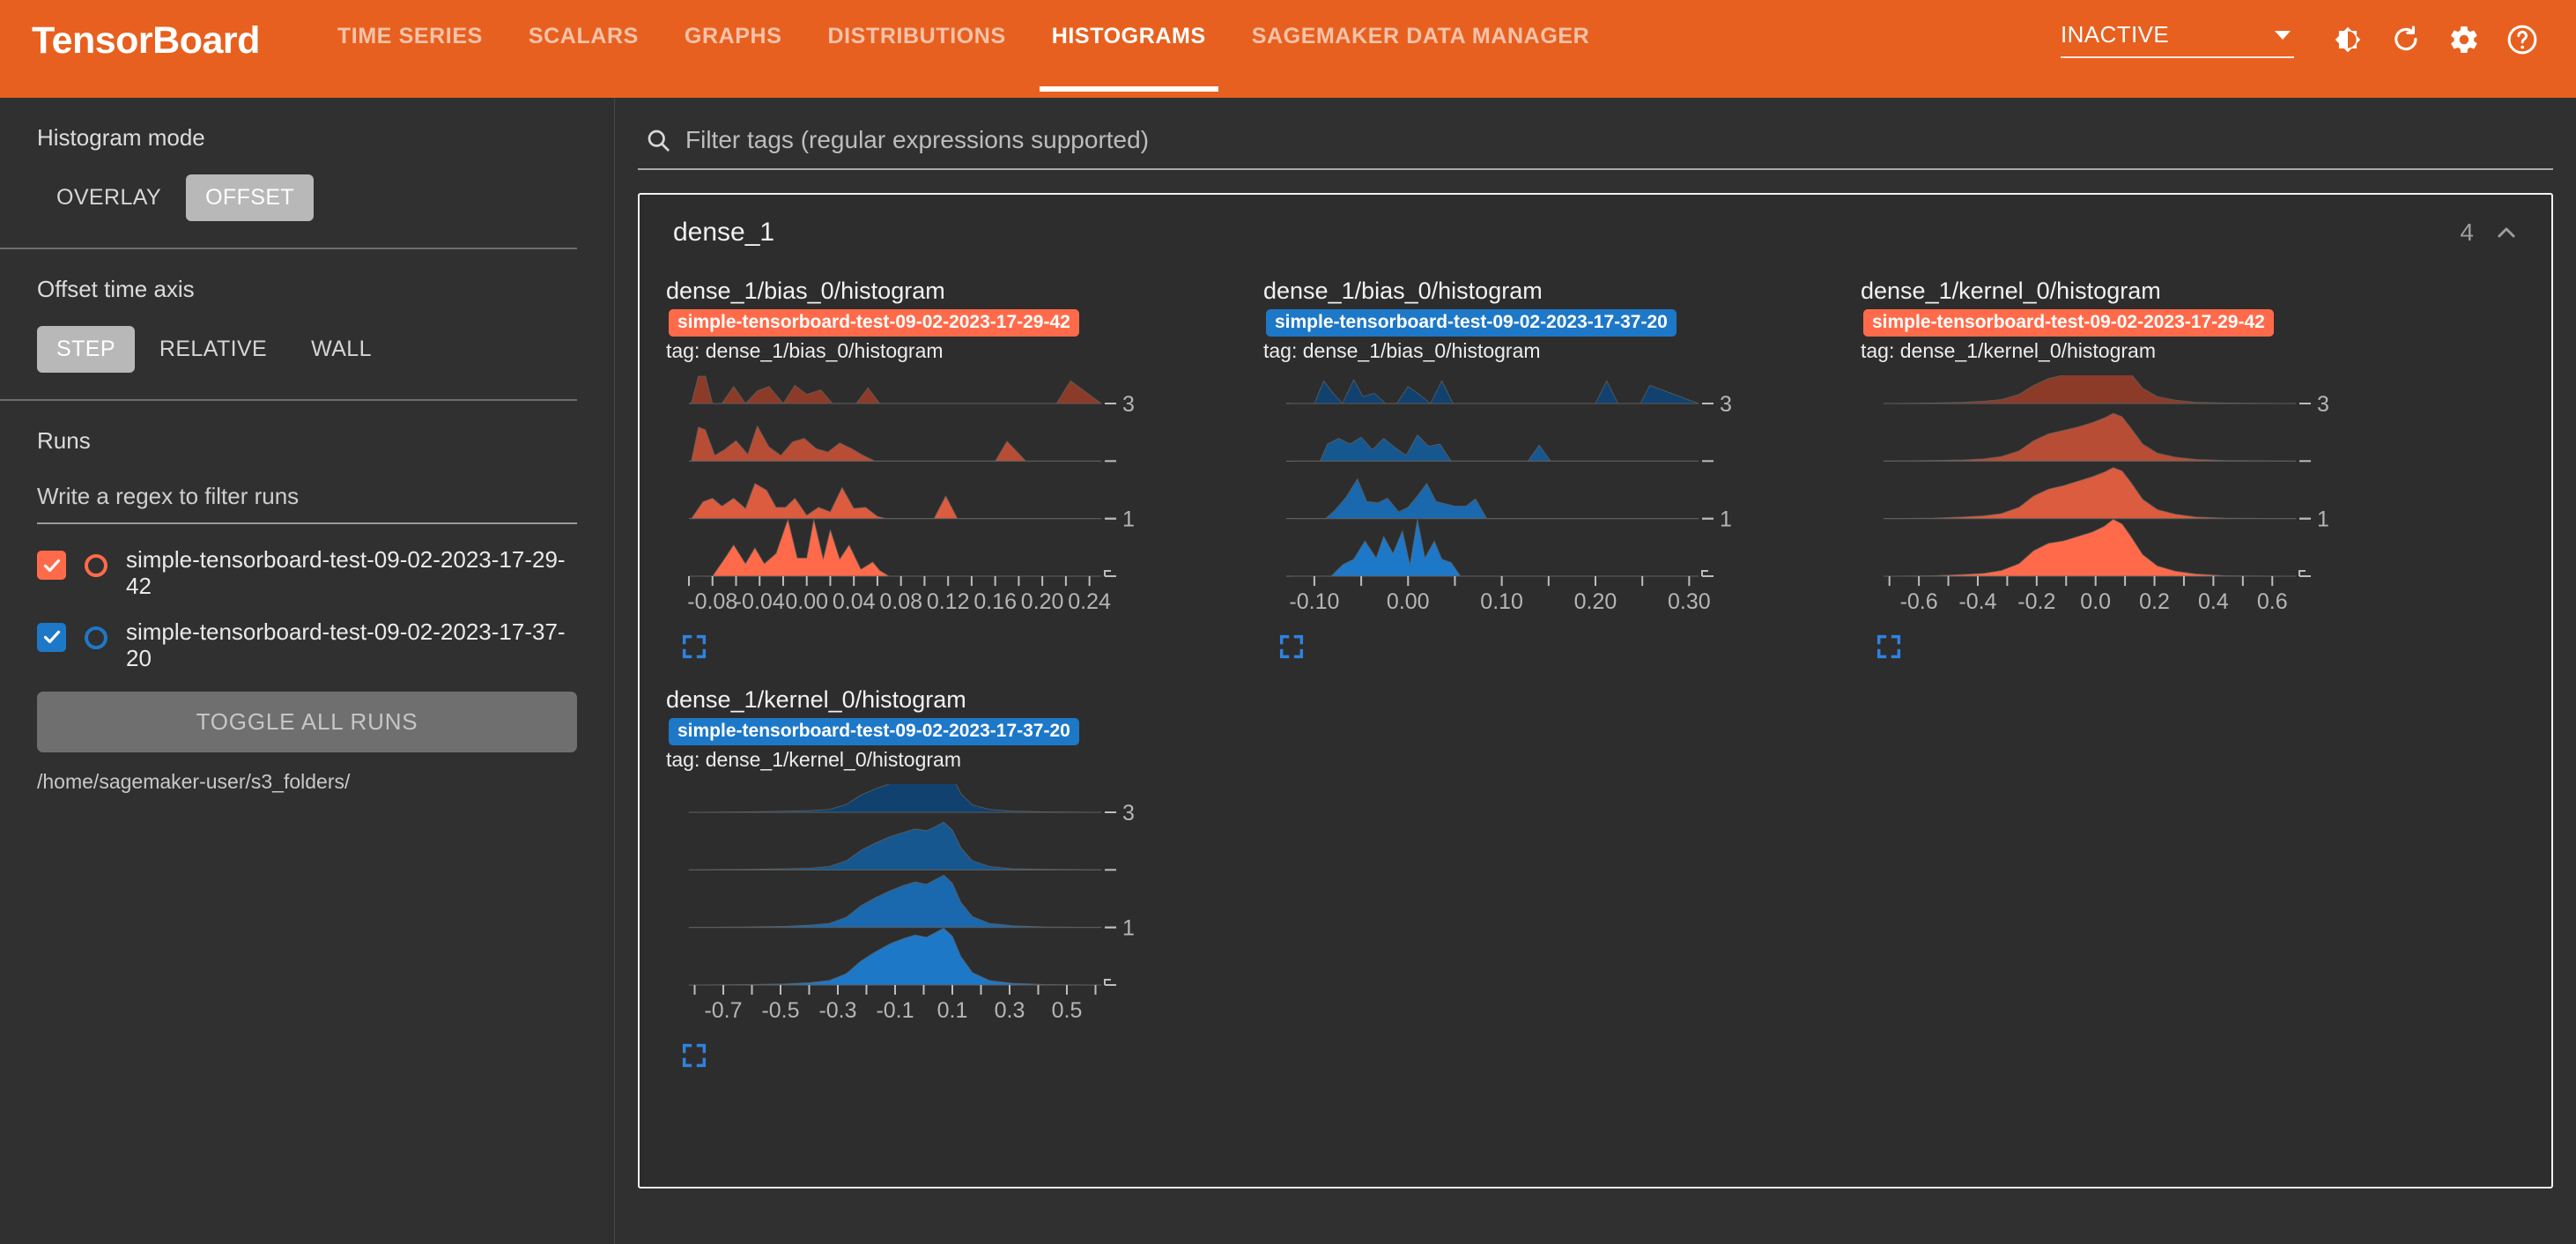  Describe the element at coordinates (1977, 601) in the screenshot. I see `svg-text: -0.4` at that location.